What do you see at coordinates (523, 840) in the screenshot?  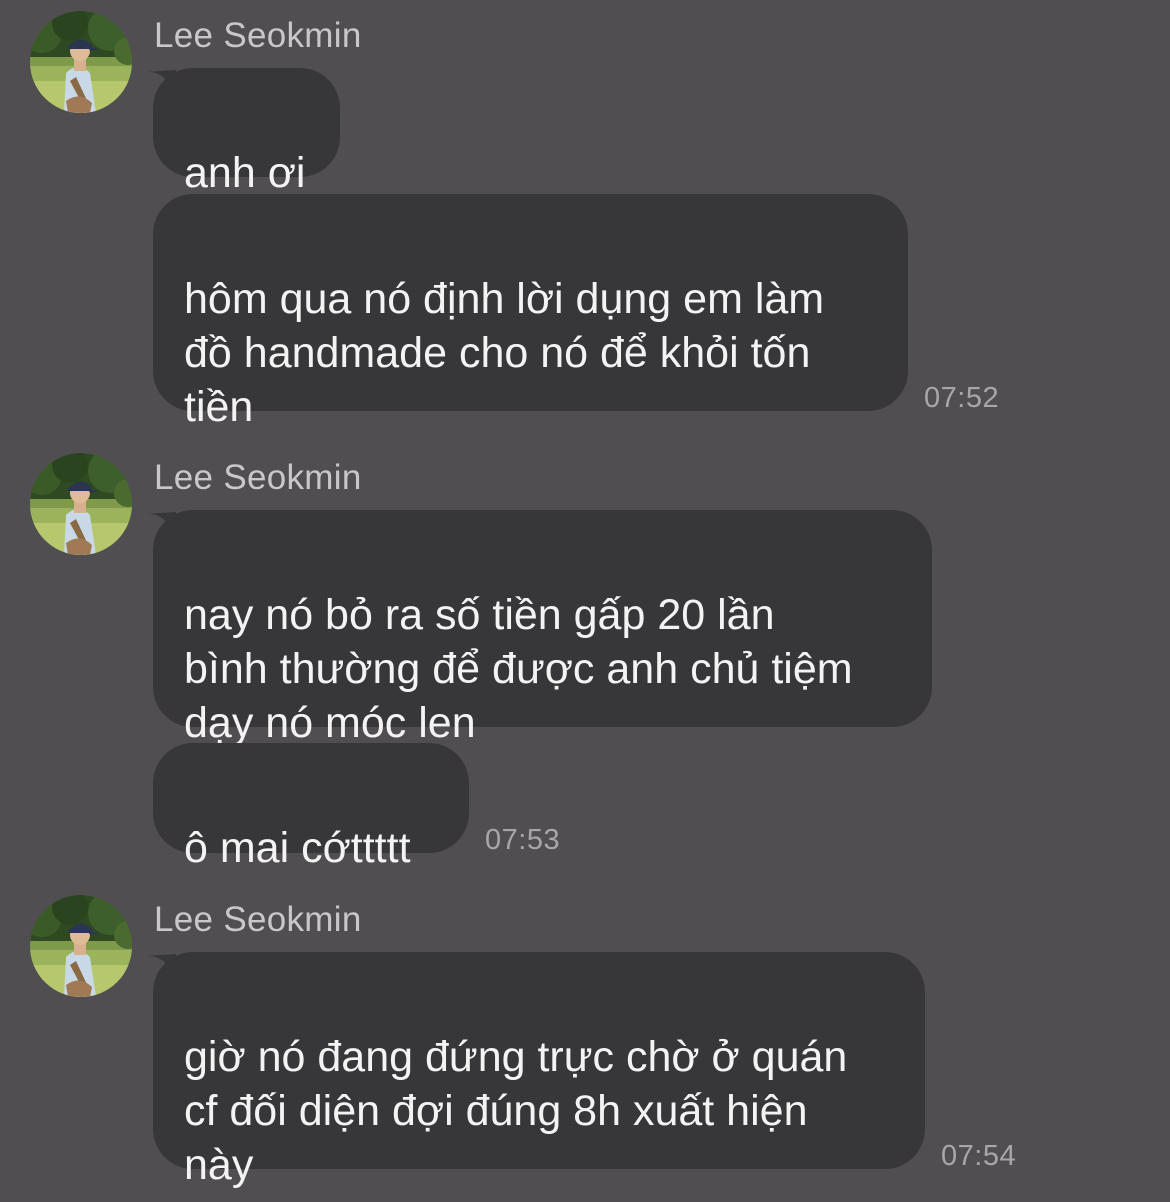 I see `message-timestamp: 07:53` at bounding box center [523, 840].